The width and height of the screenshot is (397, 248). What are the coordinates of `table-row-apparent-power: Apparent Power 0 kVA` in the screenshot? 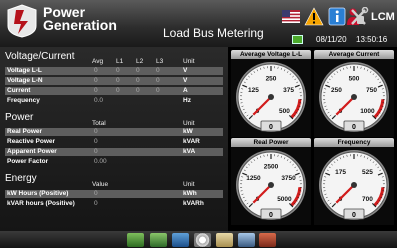 It's located at (114, 152).